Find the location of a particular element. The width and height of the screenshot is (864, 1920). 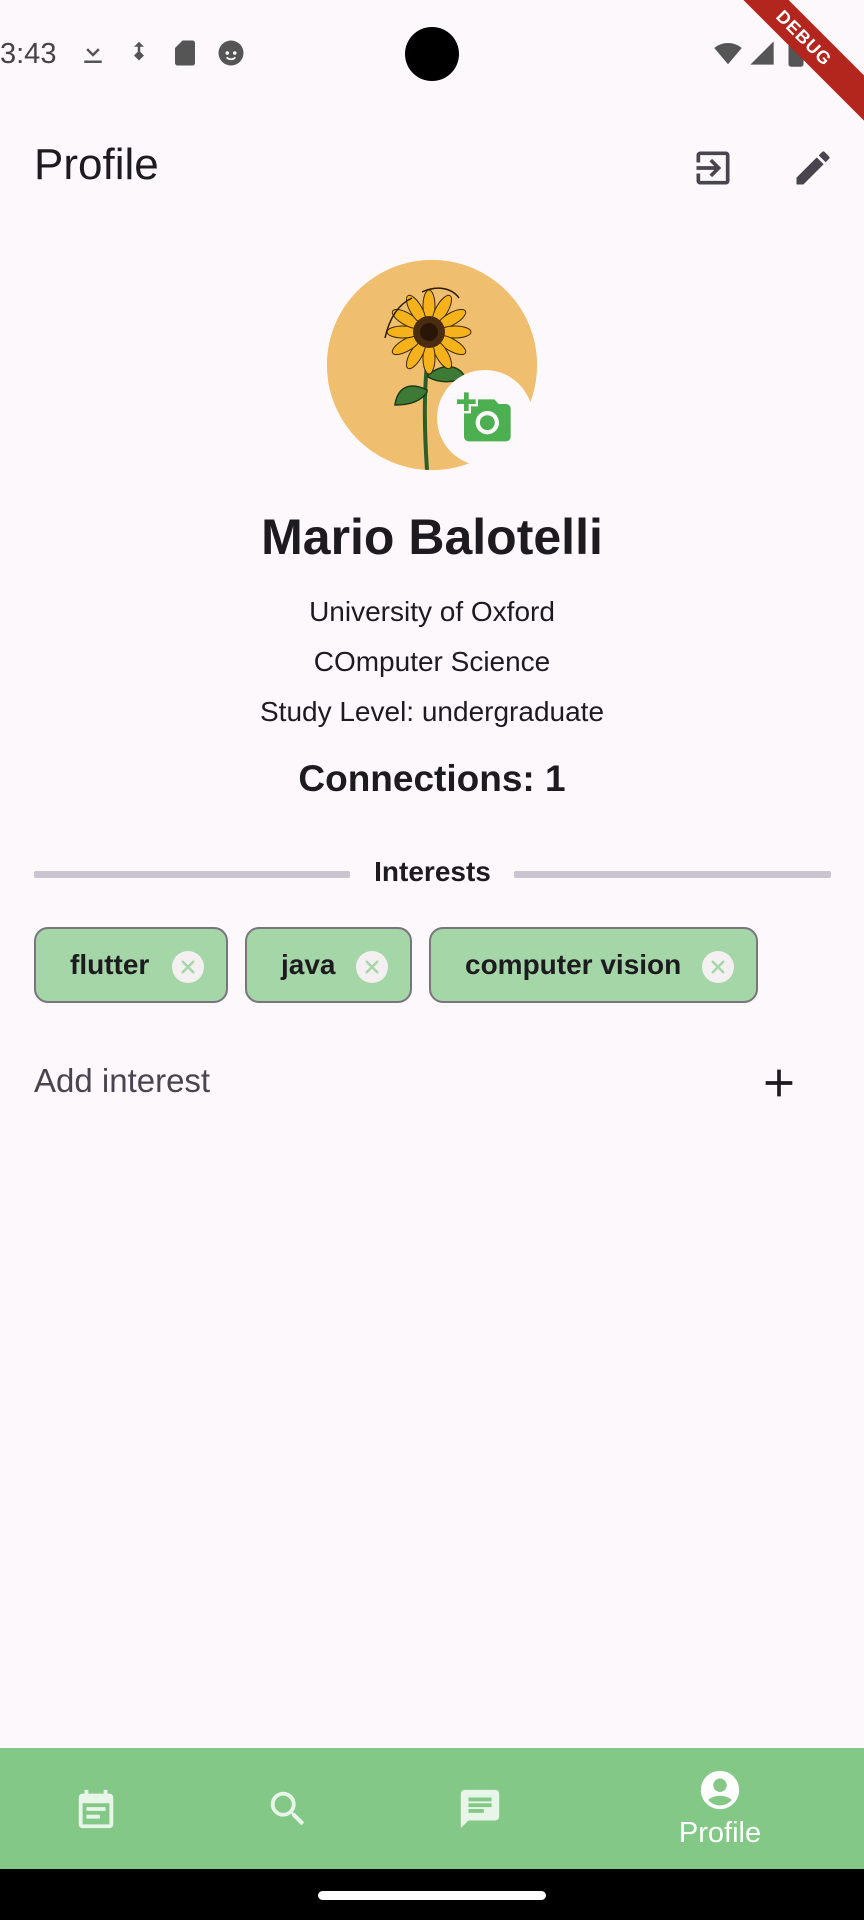

chat-icon is located at coordinates (480, 1808).